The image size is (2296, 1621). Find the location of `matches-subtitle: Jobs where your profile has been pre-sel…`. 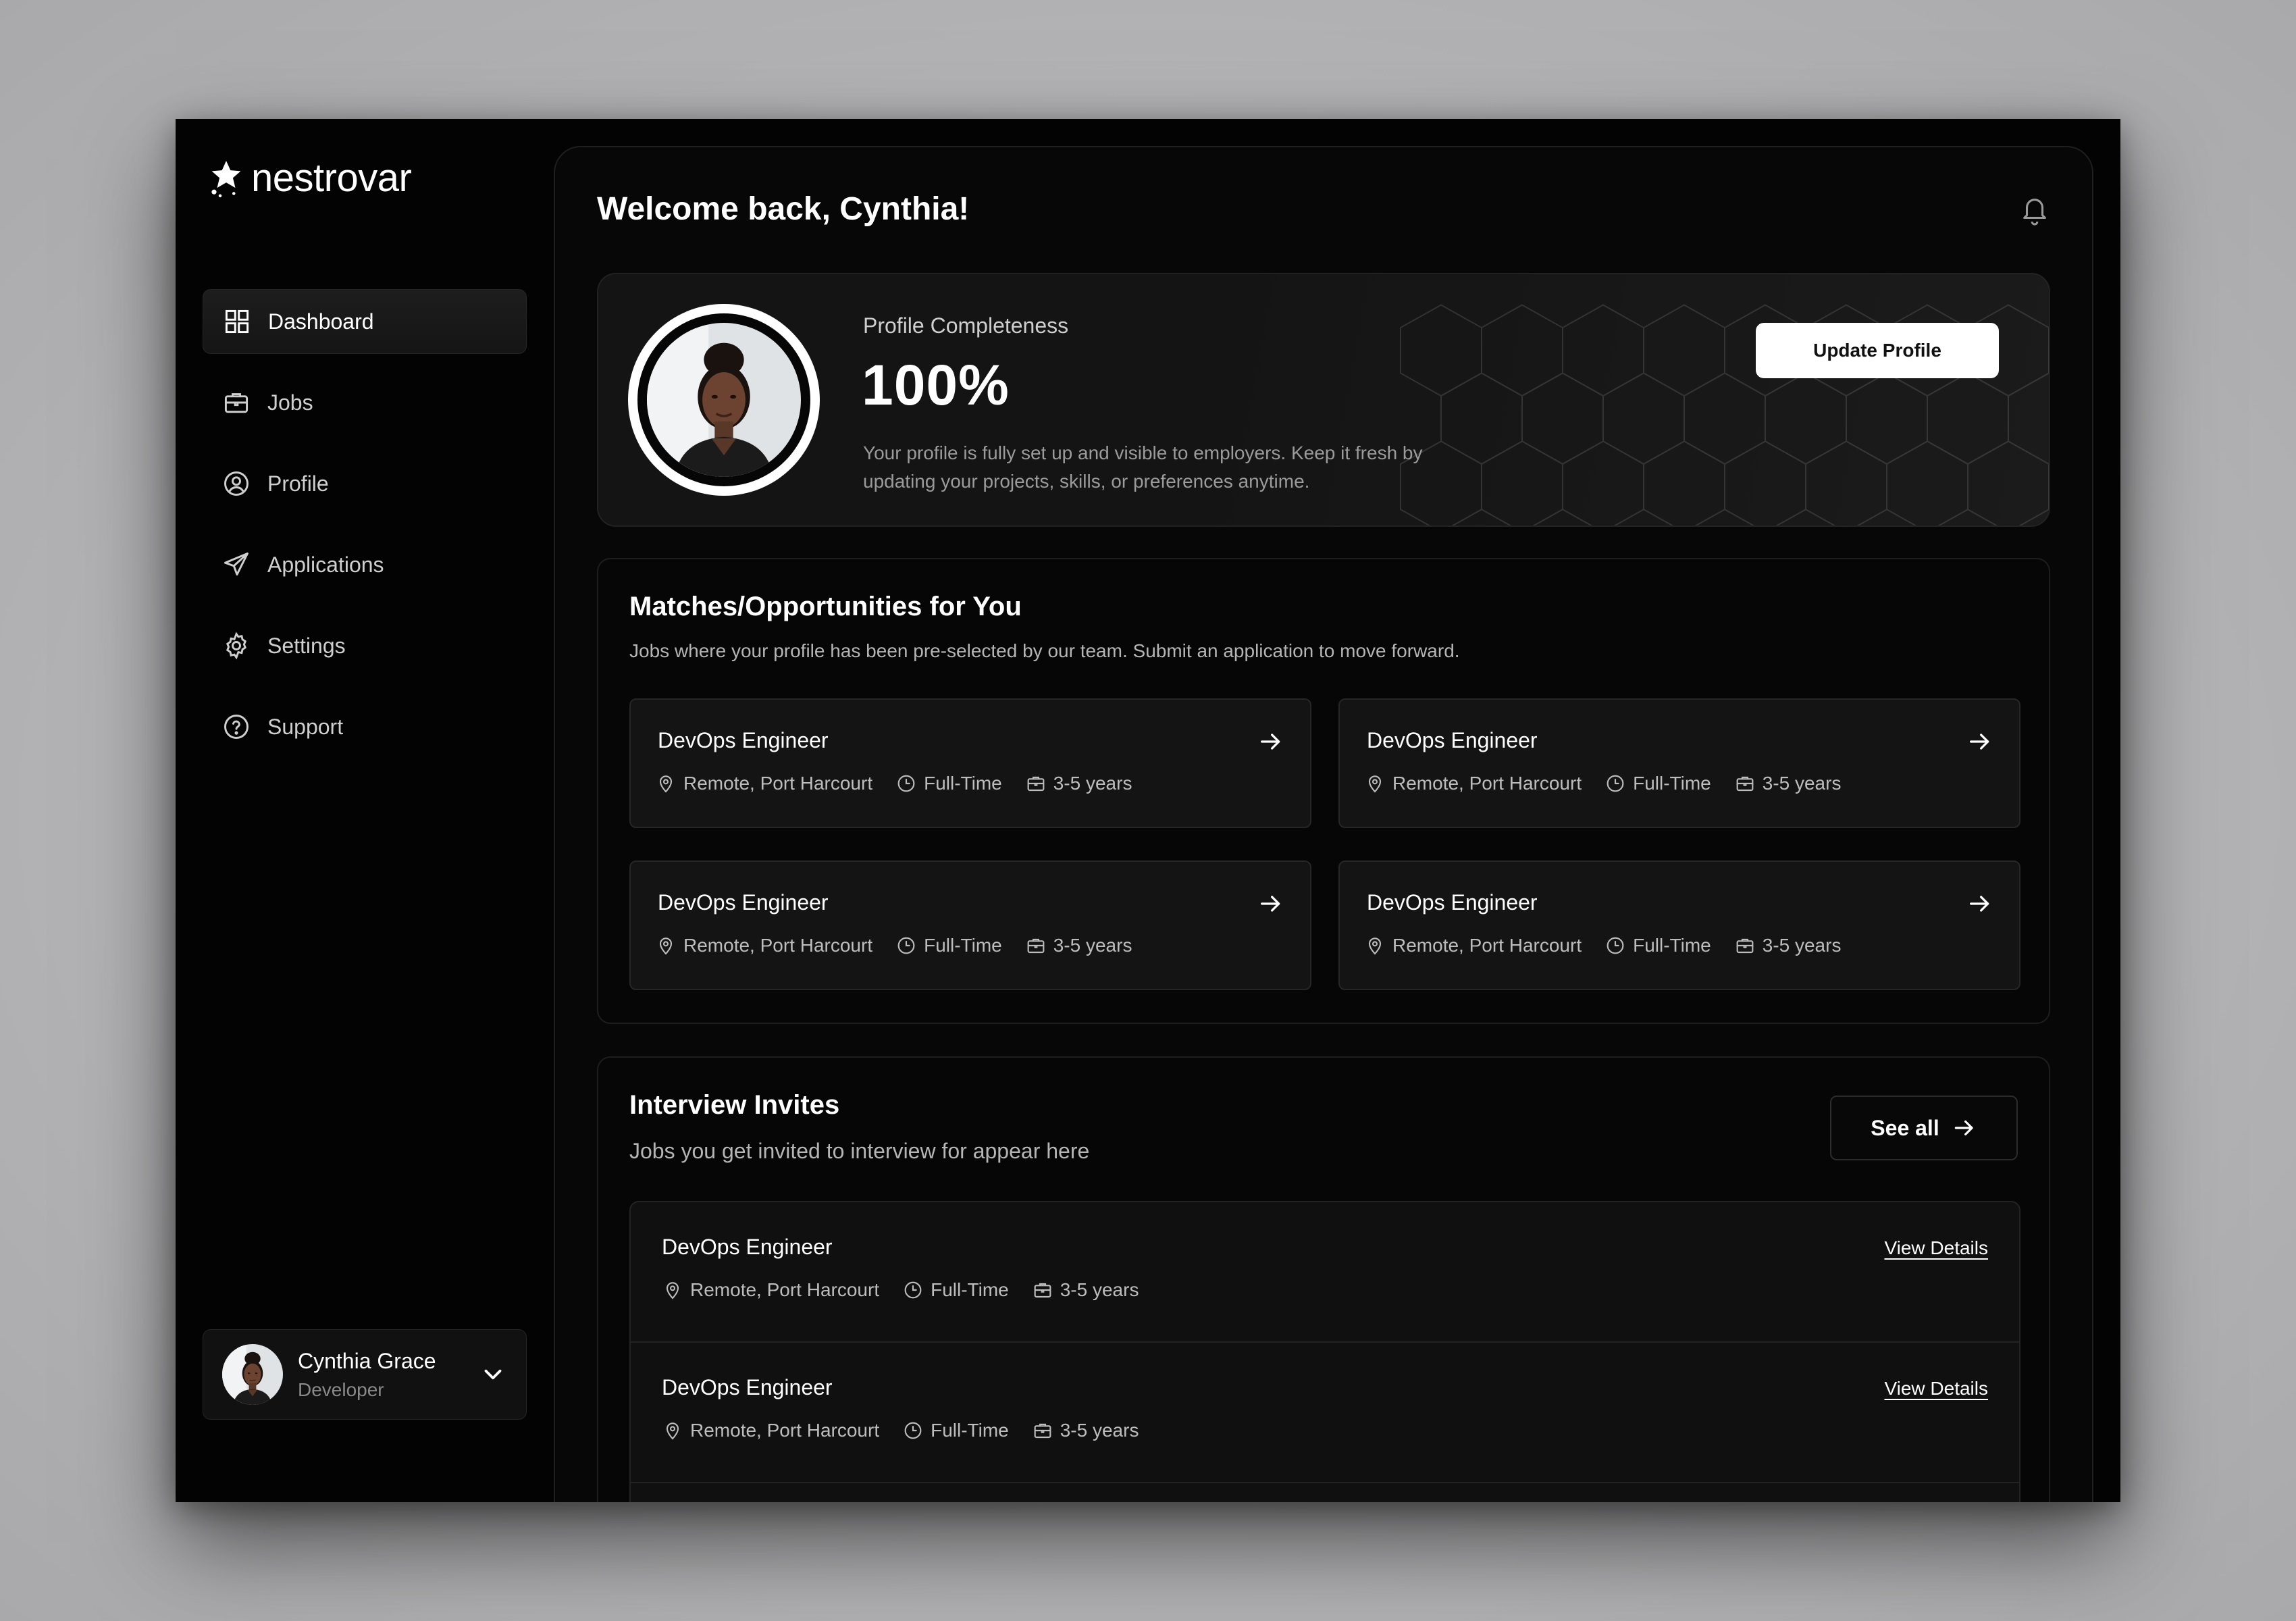

matches-subtitle: Jobs where your profile has been pre-sel… is located at coordinates (1044, 650).